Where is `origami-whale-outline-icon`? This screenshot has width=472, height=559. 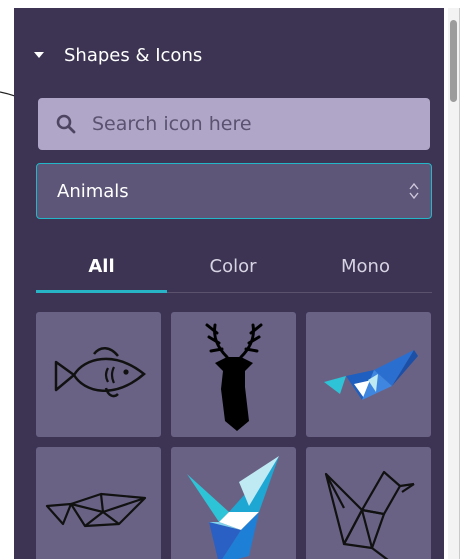 origami-whale-outline-icon is located at coordinates (96, 509).